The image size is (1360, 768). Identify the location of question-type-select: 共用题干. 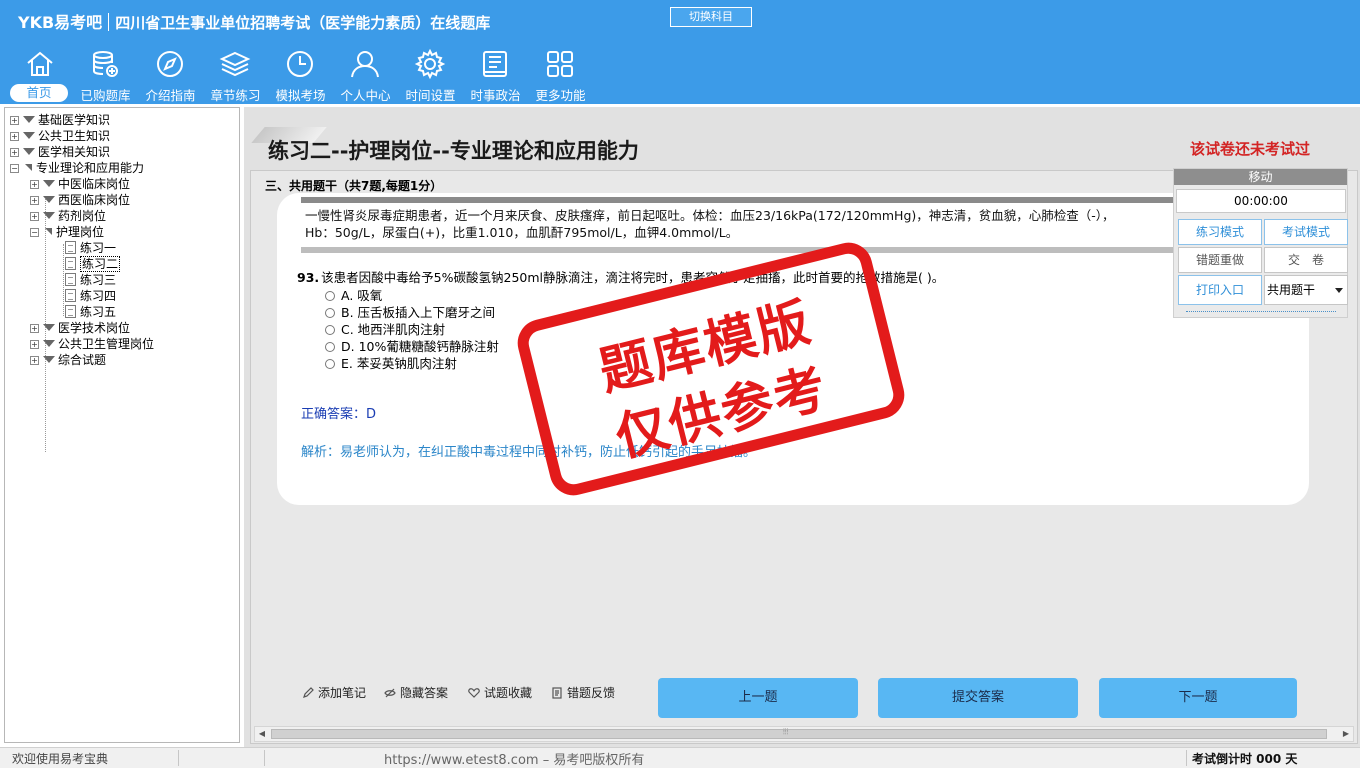
(1306, 290).